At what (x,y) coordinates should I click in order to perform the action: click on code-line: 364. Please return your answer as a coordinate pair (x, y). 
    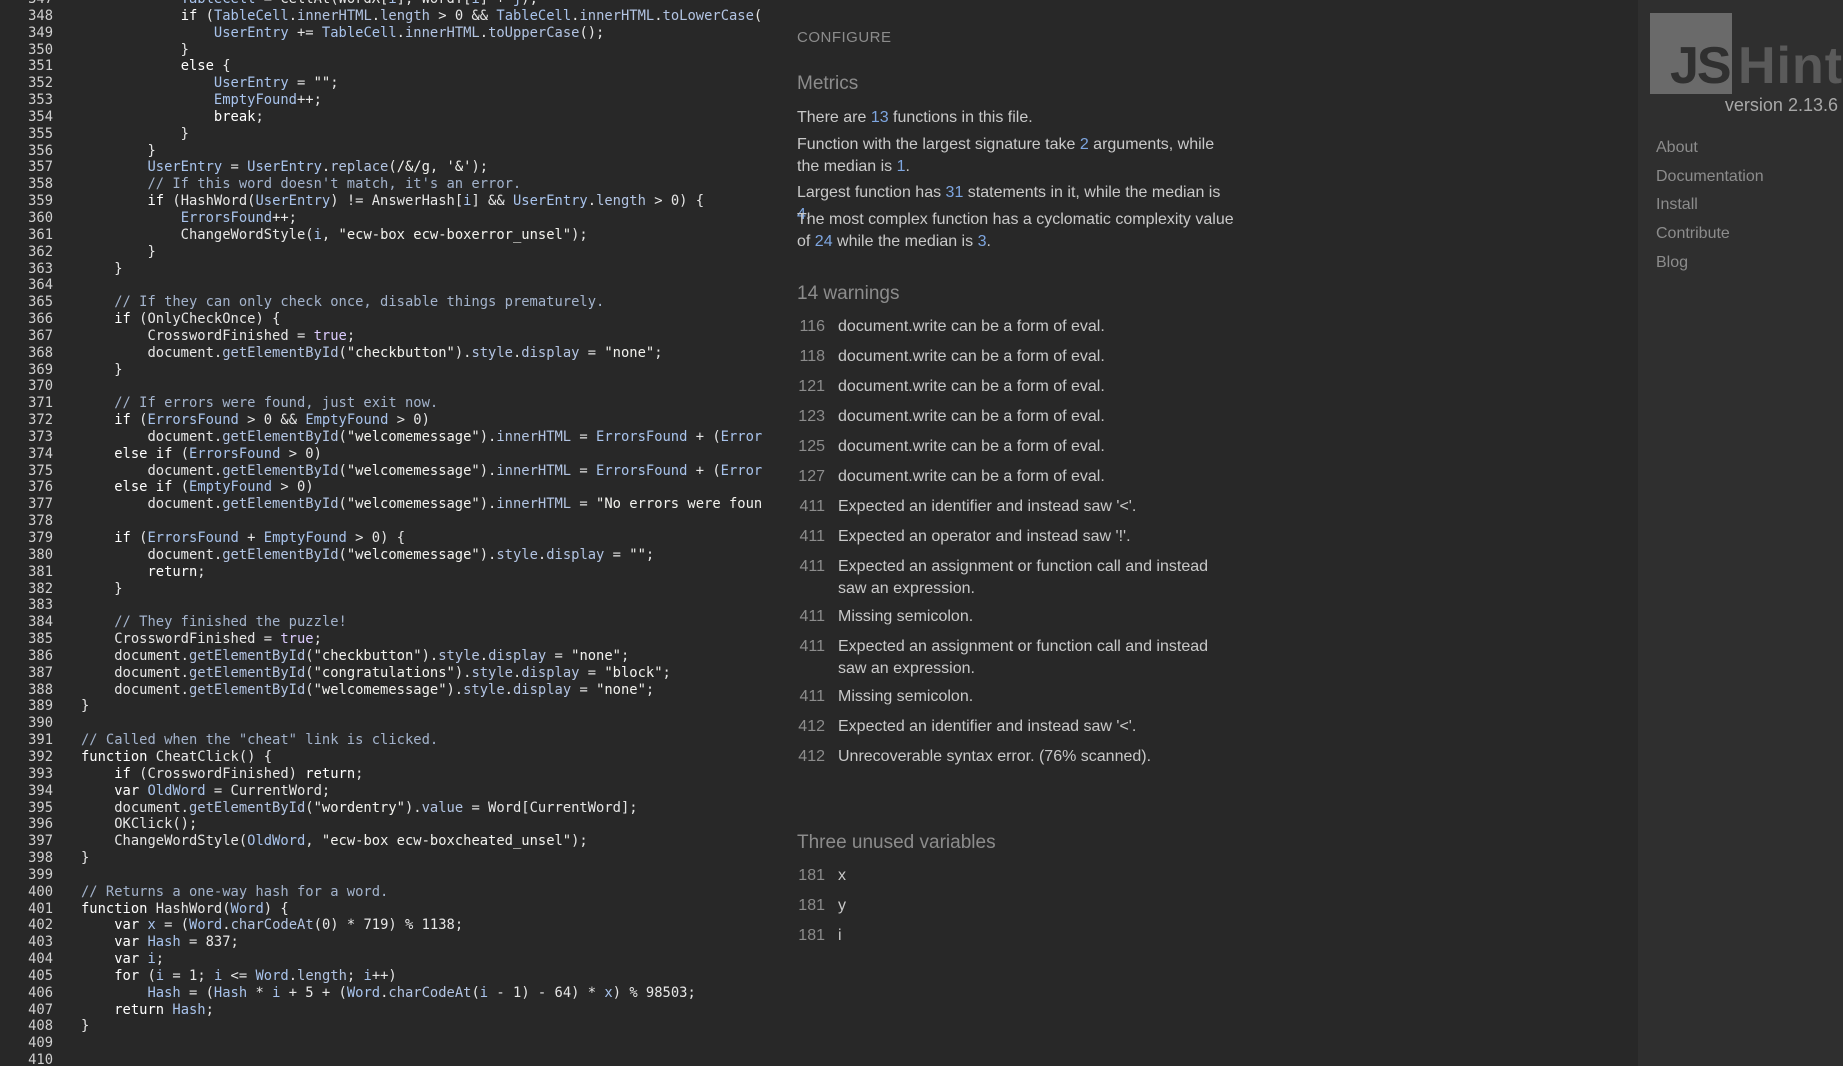
    Looking at the image, I should click on (388, 285).